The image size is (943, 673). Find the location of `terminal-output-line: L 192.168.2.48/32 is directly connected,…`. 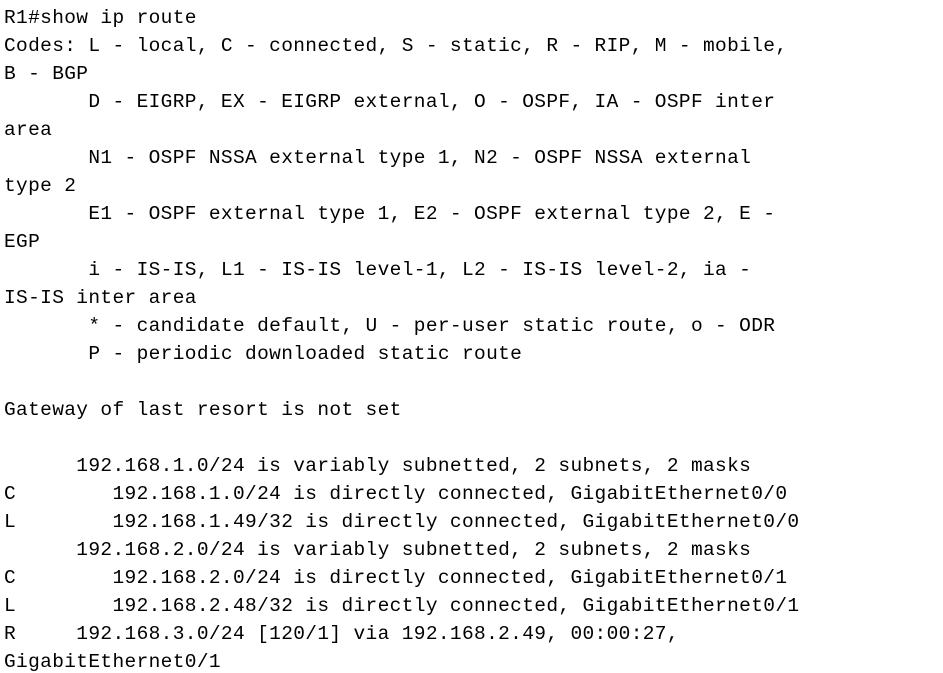

terminal-output-line: L 192.168.2.48/32 is directly connected,… is located at coordinates (402, 606).